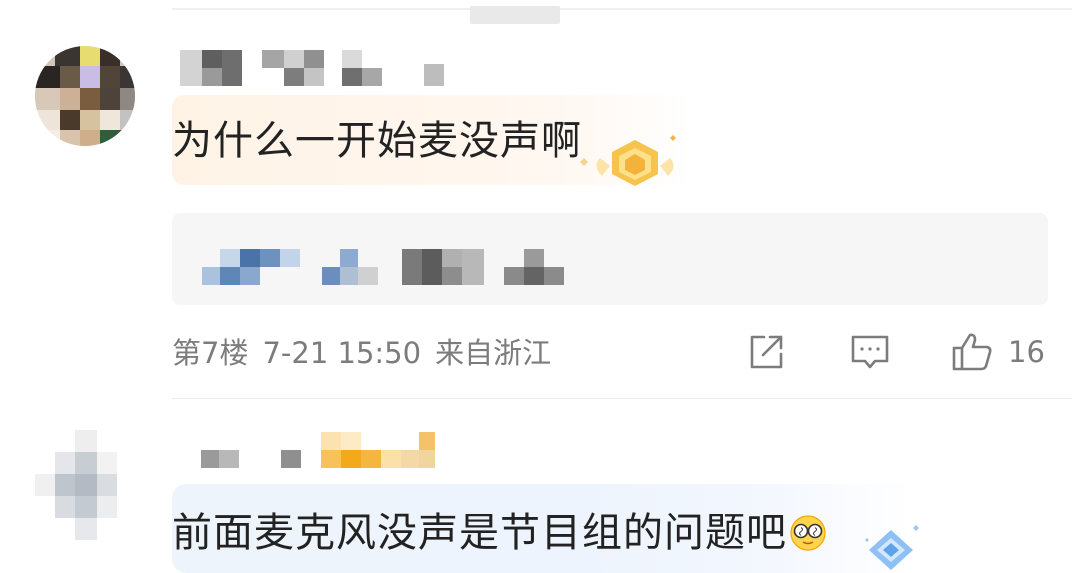 Image resolution: width=1072 pixels, height=573 pixels. What do you see at coordinates (210, 353) in the screenshot?
I see `floor-number: 第7楼` at bounding box center [210, 353].